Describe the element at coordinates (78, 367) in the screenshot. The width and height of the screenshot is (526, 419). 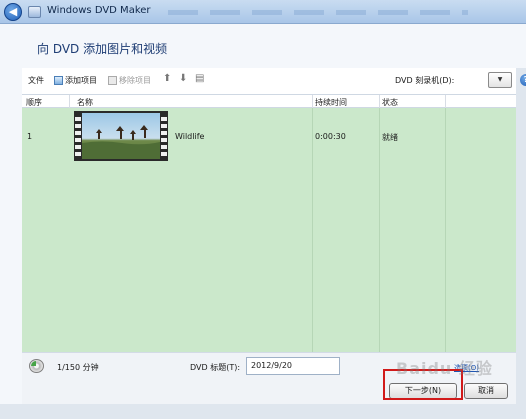
I see `capacity-text: 1/150 分钟` at that location.